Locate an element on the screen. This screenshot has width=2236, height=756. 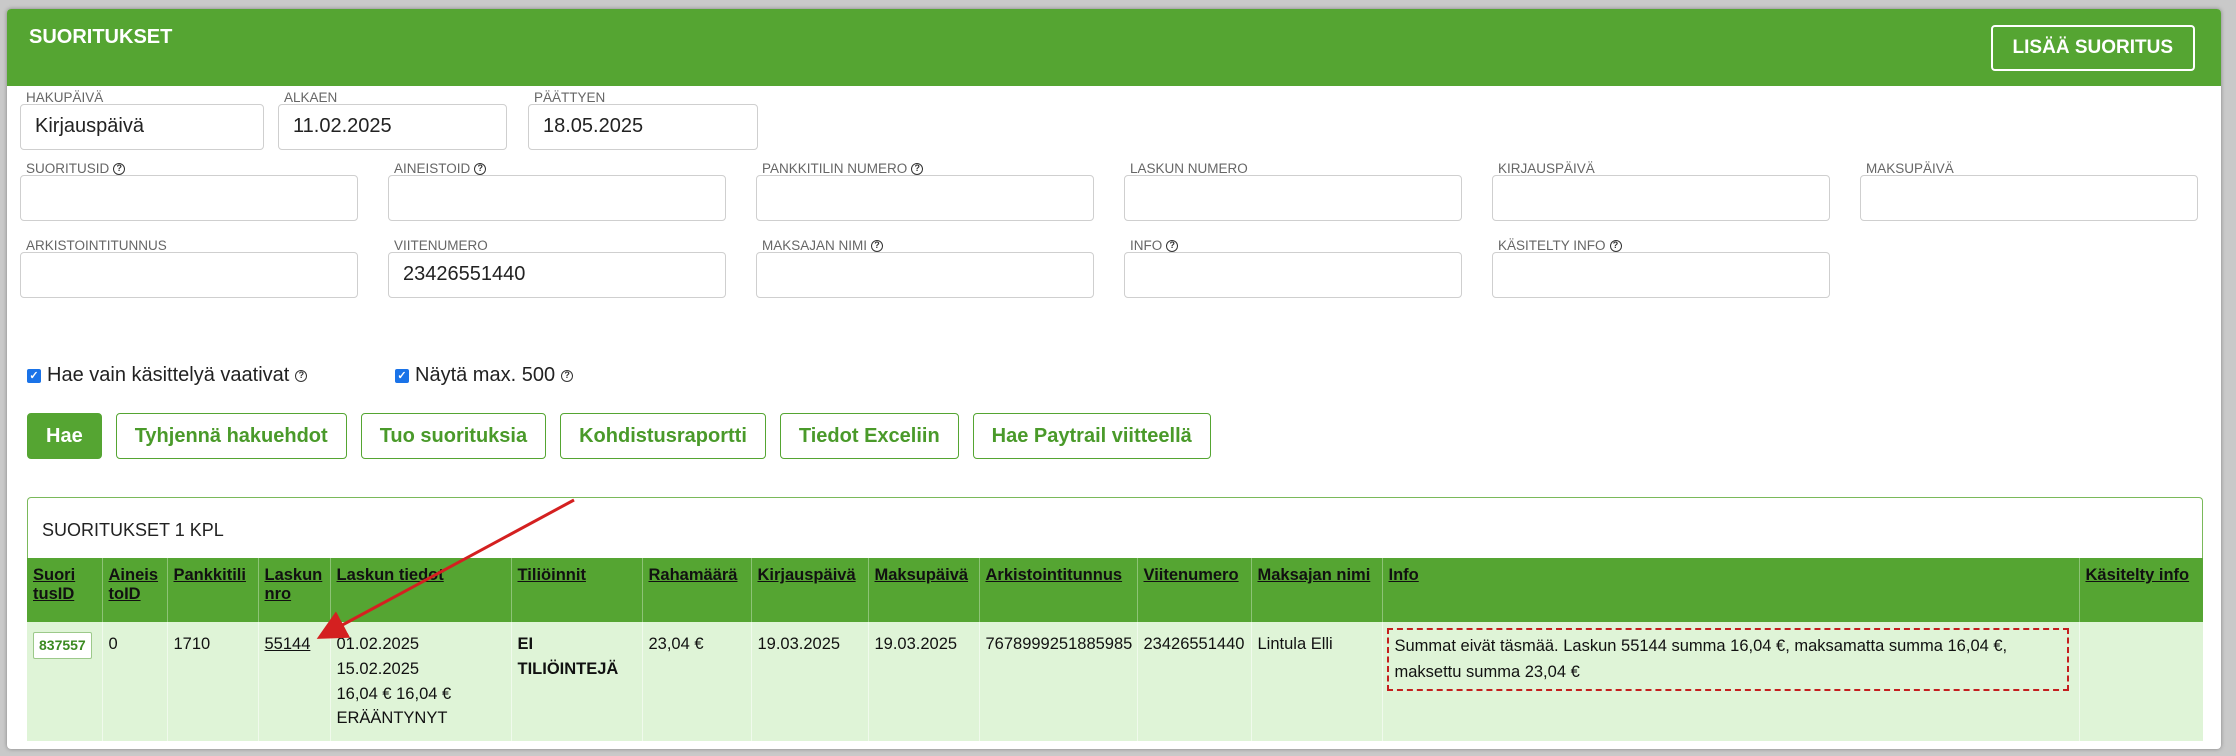
archive-code-input is located at coordinates (189, 275).